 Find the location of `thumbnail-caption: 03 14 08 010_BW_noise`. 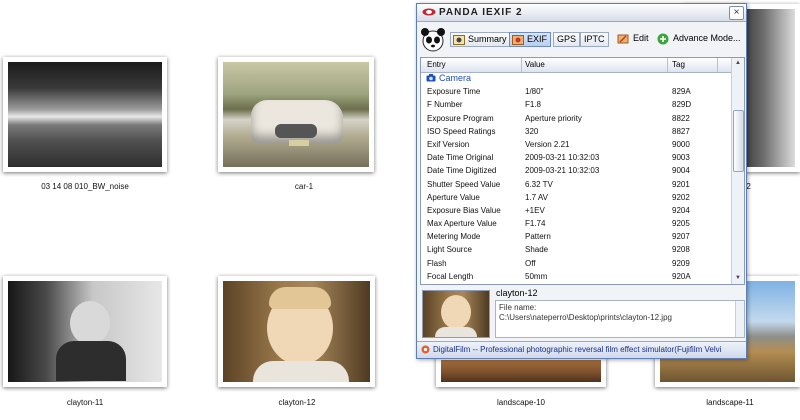

thumbnail-caption: 03 14 08 010_BW_noise is located at coordinates (85, 186).